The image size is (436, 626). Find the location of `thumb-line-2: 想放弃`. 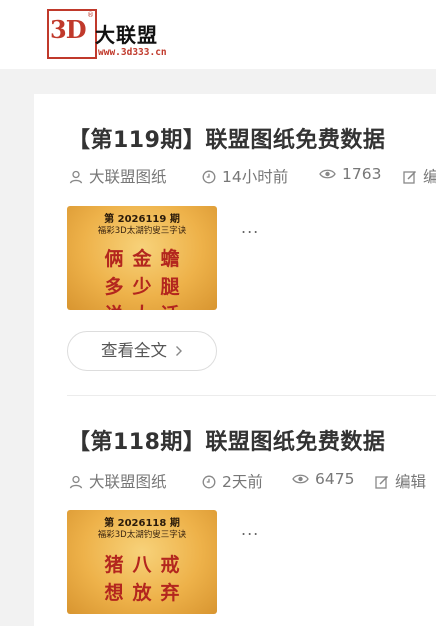

thumb-line-2: 想放弃 is located at coordinates (146, 593).